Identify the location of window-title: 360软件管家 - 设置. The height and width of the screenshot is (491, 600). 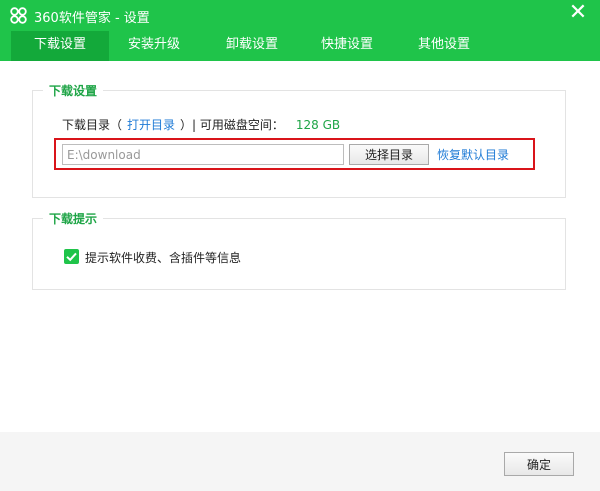
(92, 18).